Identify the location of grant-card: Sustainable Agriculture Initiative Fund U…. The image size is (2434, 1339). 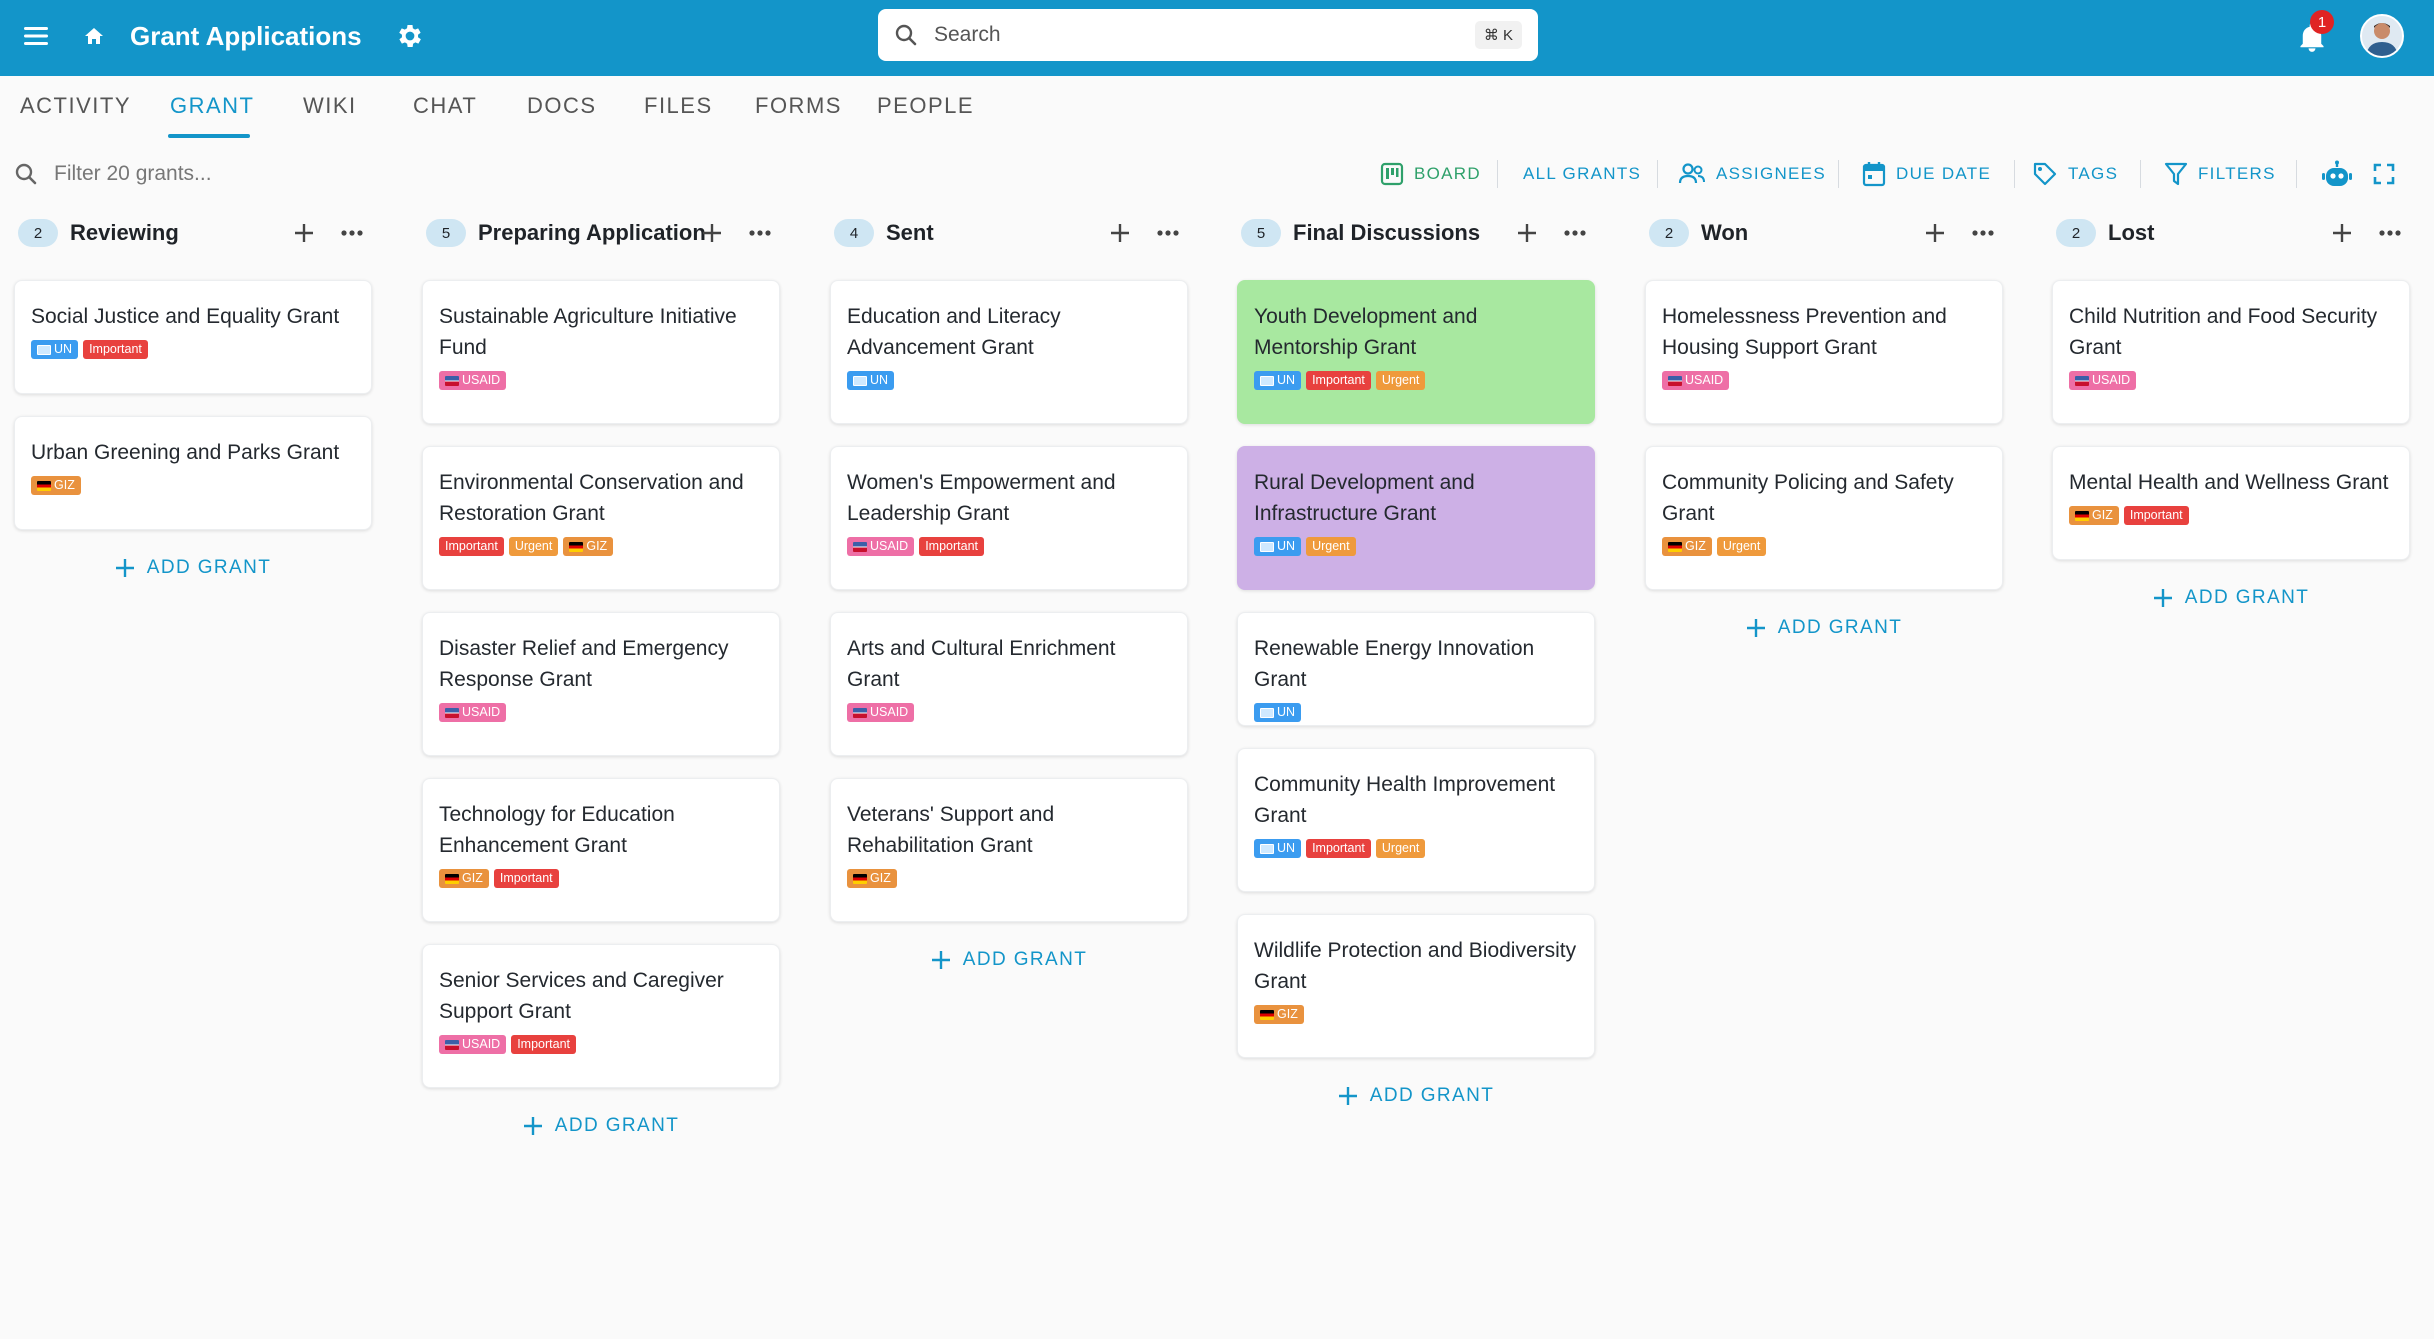
(601, 352).